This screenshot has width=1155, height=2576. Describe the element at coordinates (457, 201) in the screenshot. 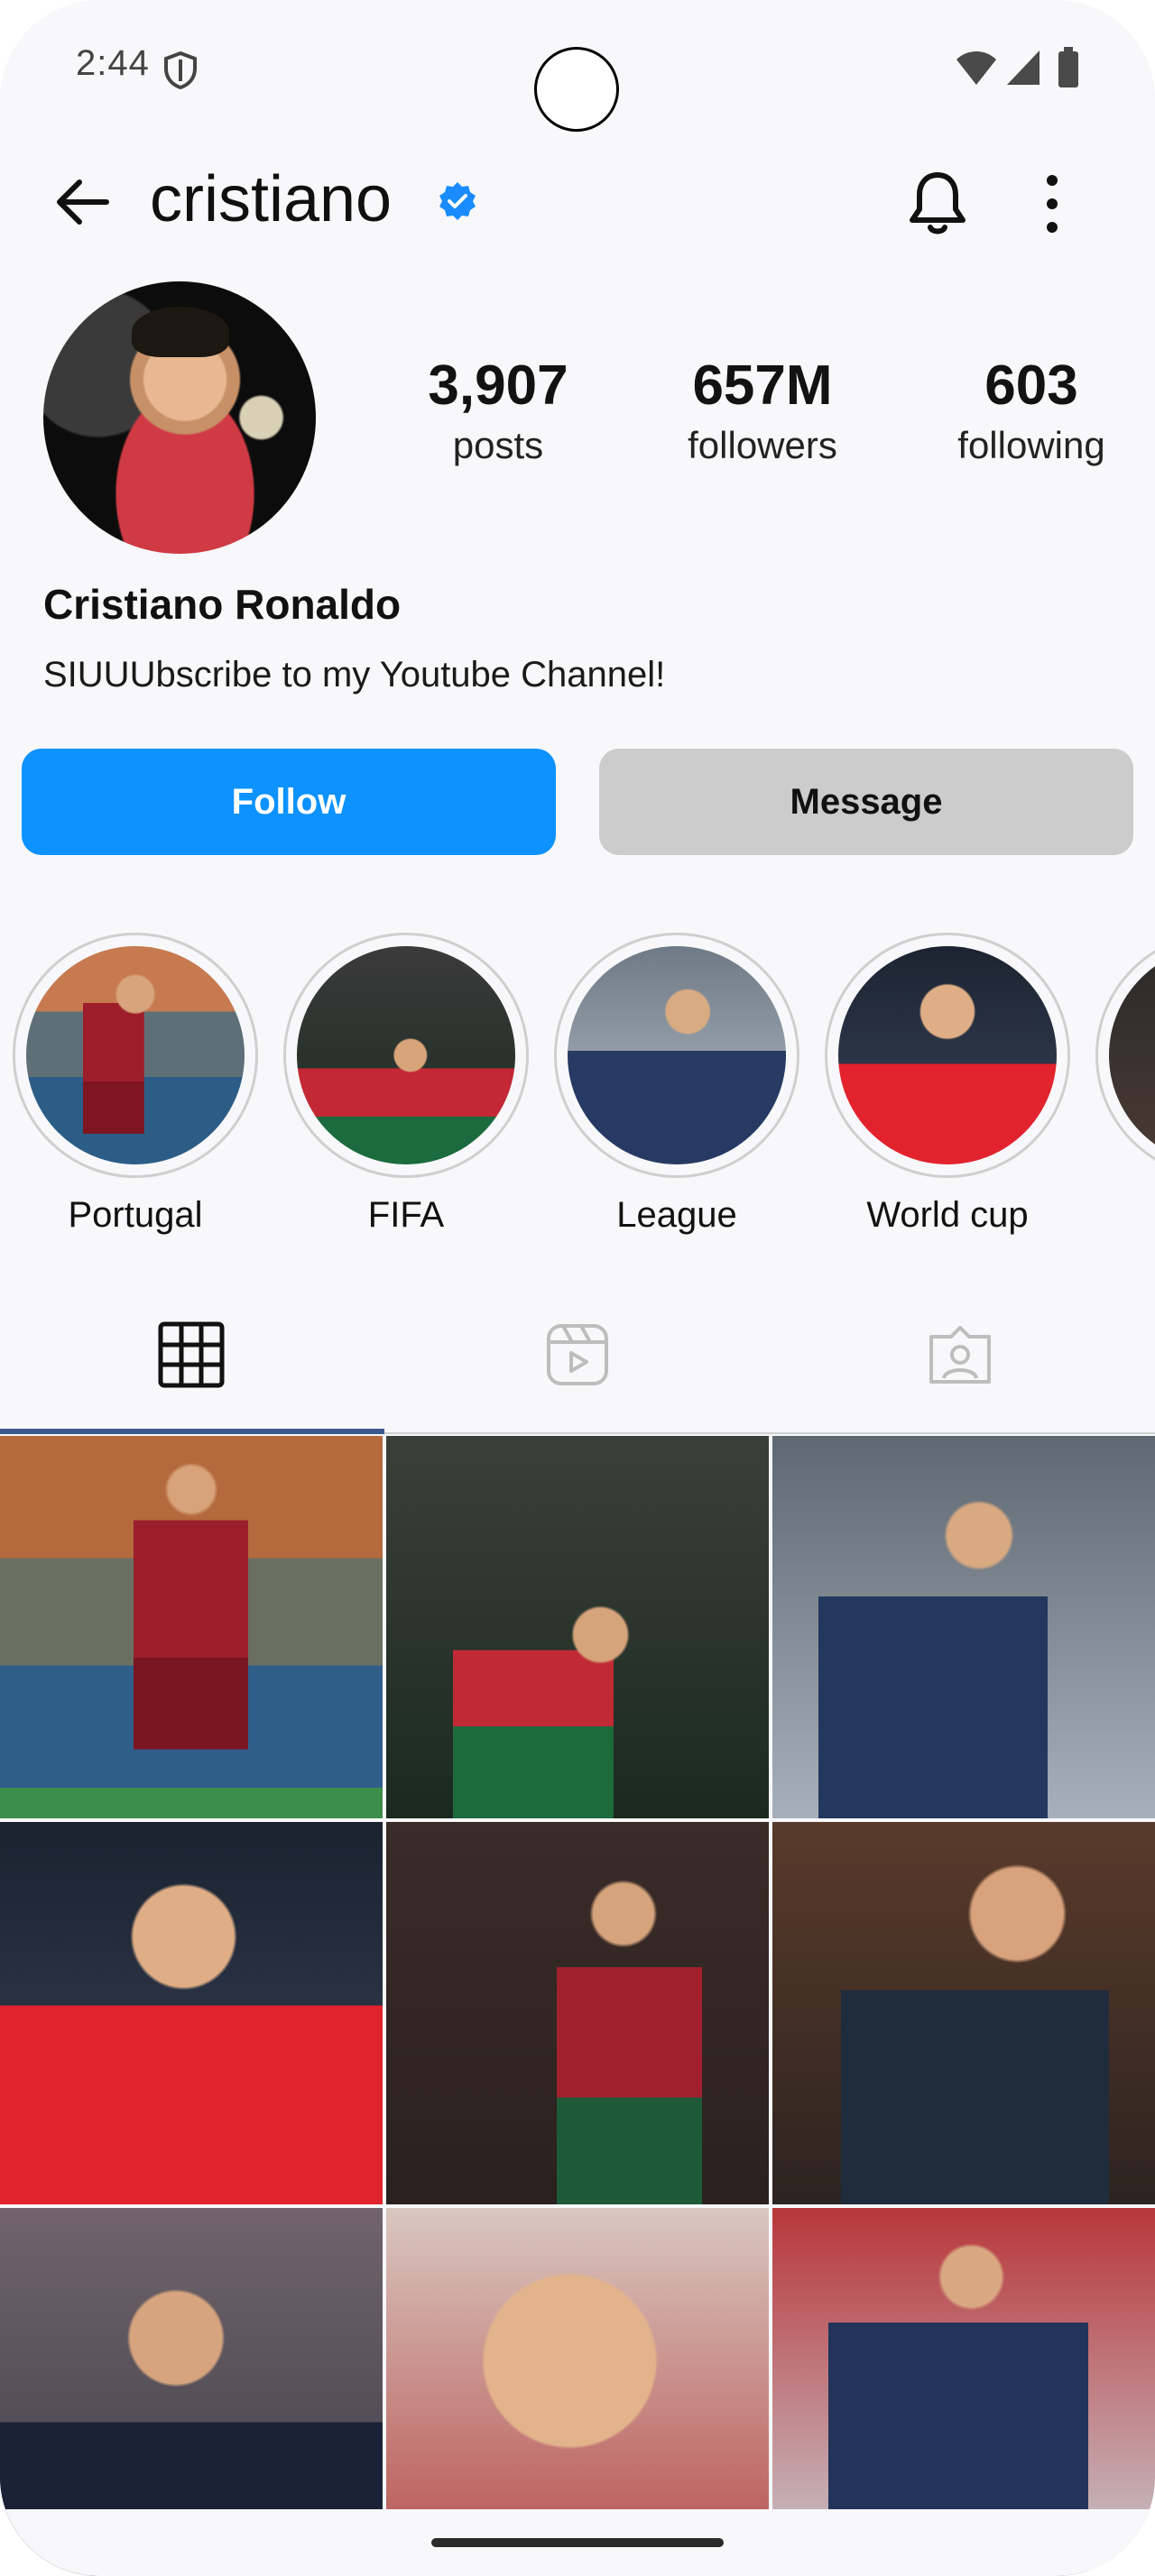

I see `verified-badge-icon` at that location.